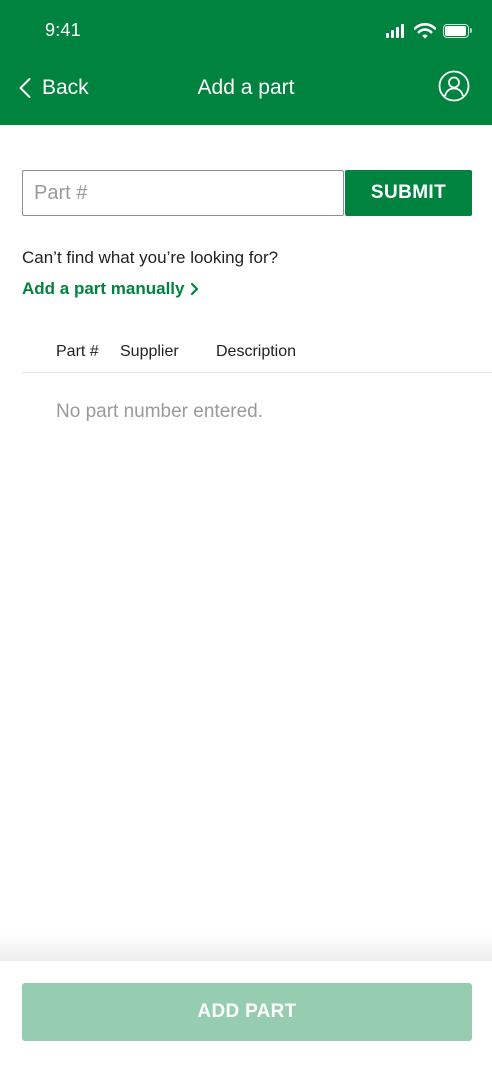 The height and width of the screenshot is (1066, 492). I want to click on parts-table-header: Part # Supplier Description, so click(257, 356).